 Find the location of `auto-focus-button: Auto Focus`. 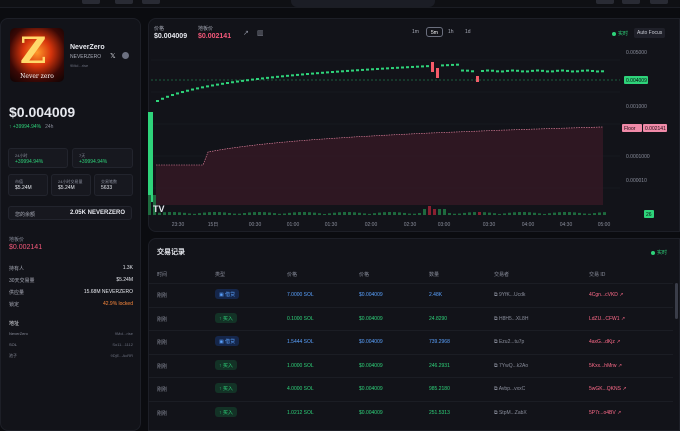

auto-focus-button: Auto Focus is located at coordinates (650, 33).